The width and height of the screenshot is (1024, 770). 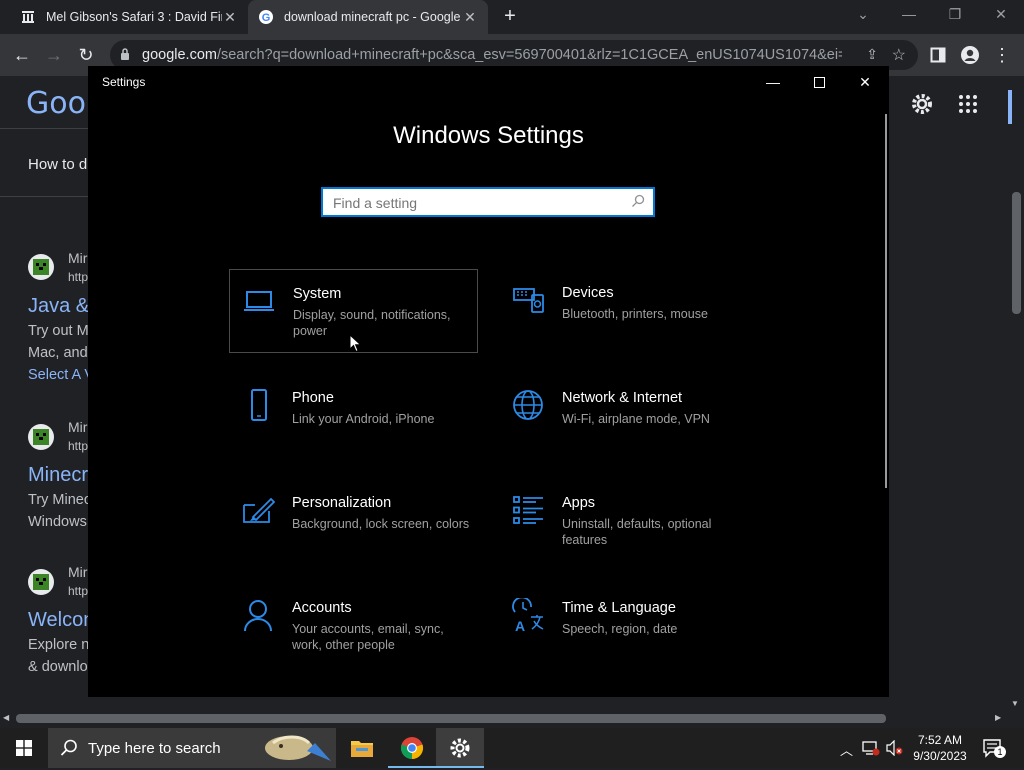 I want to click on result-snippet: Try Mineo, so click(x=60, y=500).